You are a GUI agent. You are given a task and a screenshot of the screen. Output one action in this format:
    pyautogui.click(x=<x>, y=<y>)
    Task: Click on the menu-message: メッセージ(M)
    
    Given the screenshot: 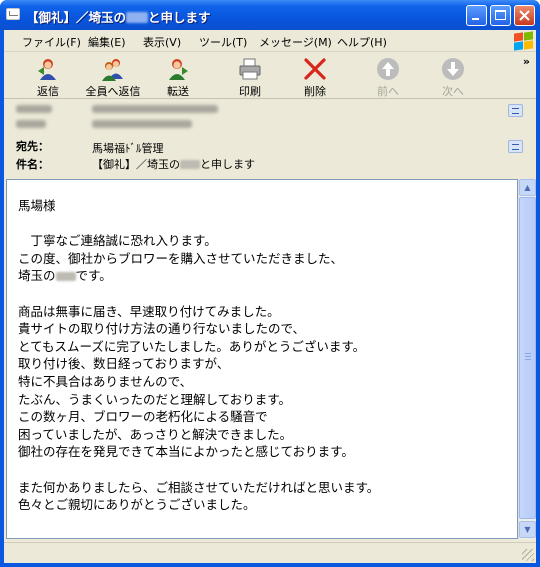 What is the action you would take?
    pyautogui.click(x=295, y=42)
    